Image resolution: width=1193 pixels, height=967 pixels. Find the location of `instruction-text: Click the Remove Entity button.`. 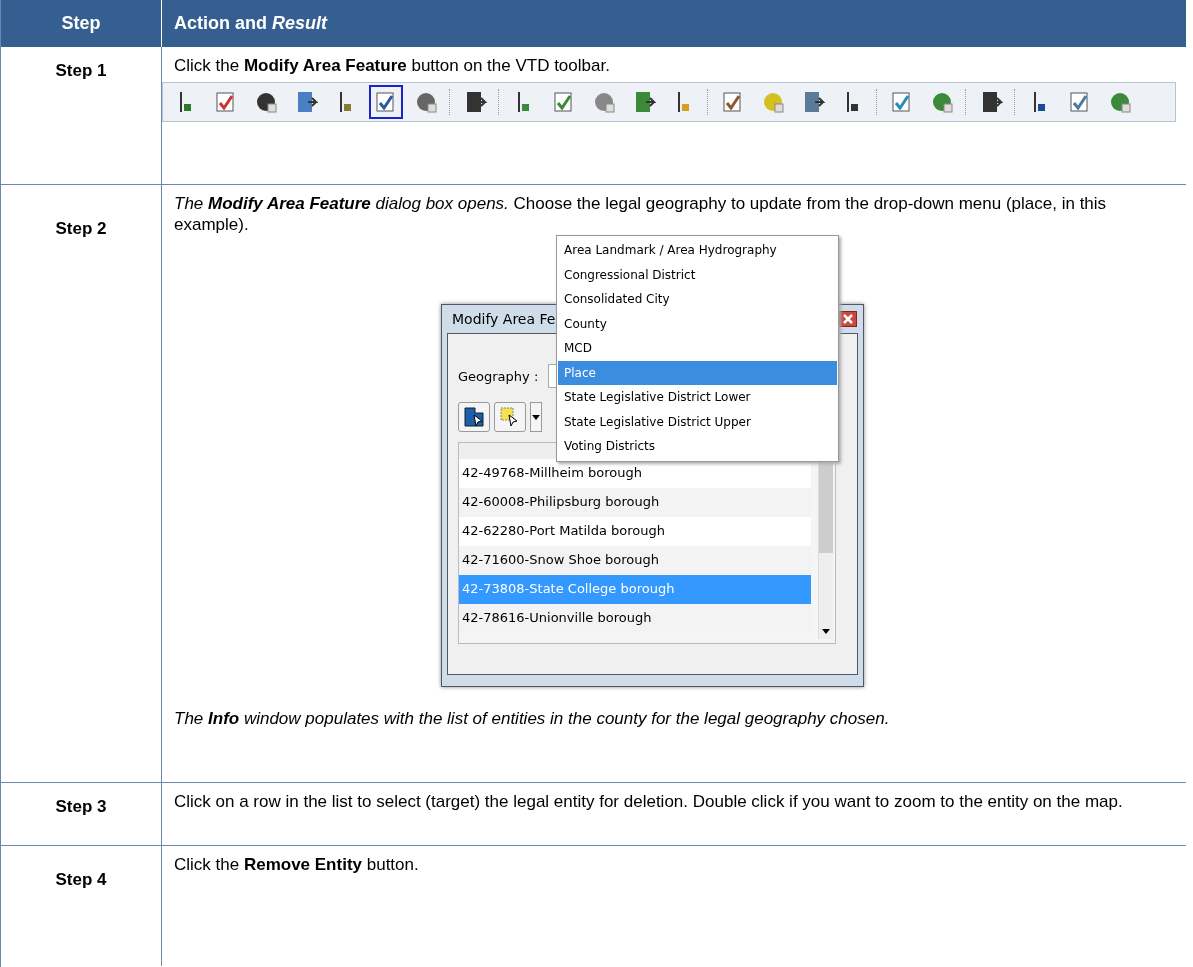

instruction-text: Click the Remove Entity button. is located at coordinates (297, 864).